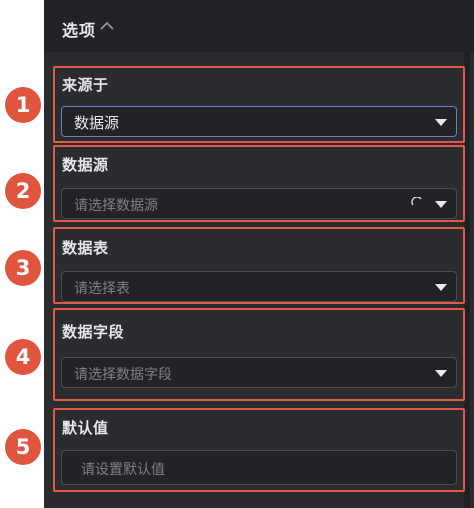  I want to click on default-value-placeholder: 请设置默认值, so click(123, 470).